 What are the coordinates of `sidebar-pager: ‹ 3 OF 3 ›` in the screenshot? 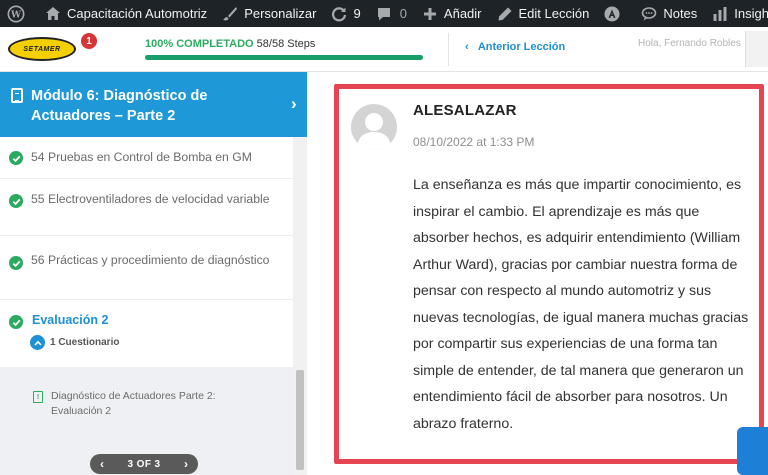 It's located at (144, 464).